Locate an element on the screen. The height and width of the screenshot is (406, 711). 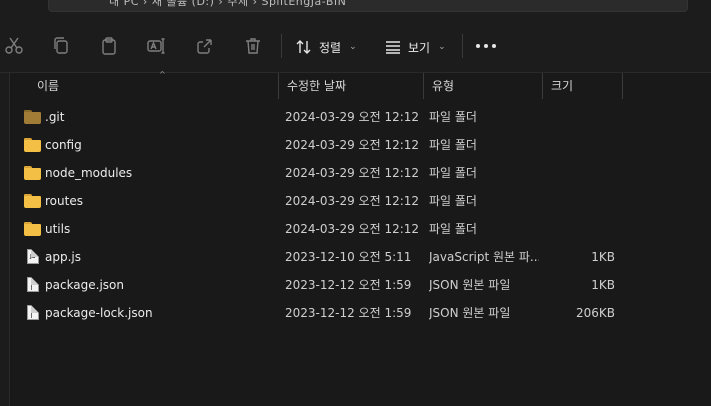
file-name: routes is located at coordinates (64, 201).